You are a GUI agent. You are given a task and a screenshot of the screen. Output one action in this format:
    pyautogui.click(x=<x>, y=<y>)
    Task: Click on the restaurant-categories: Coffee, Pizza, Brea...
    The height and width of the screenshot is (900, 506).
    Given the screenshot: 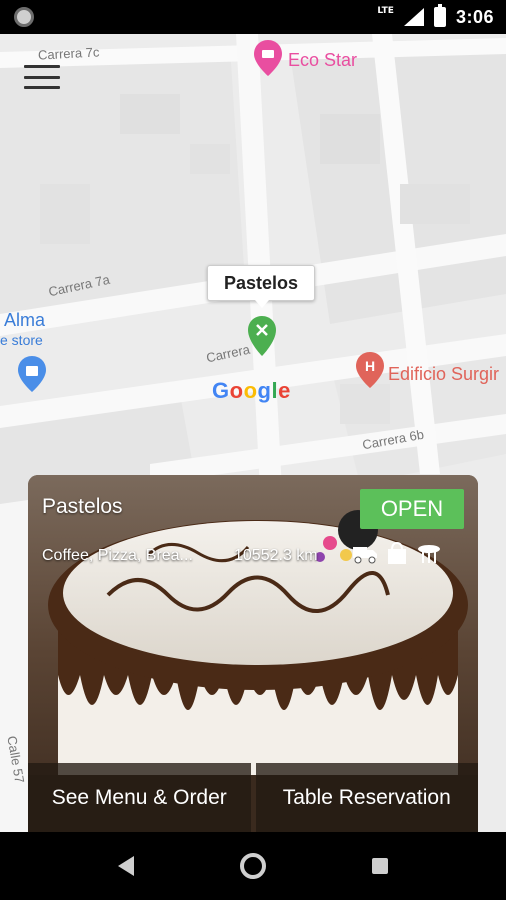 What is the action you would take?
    pyautogui.click(x=117, y=555)
    